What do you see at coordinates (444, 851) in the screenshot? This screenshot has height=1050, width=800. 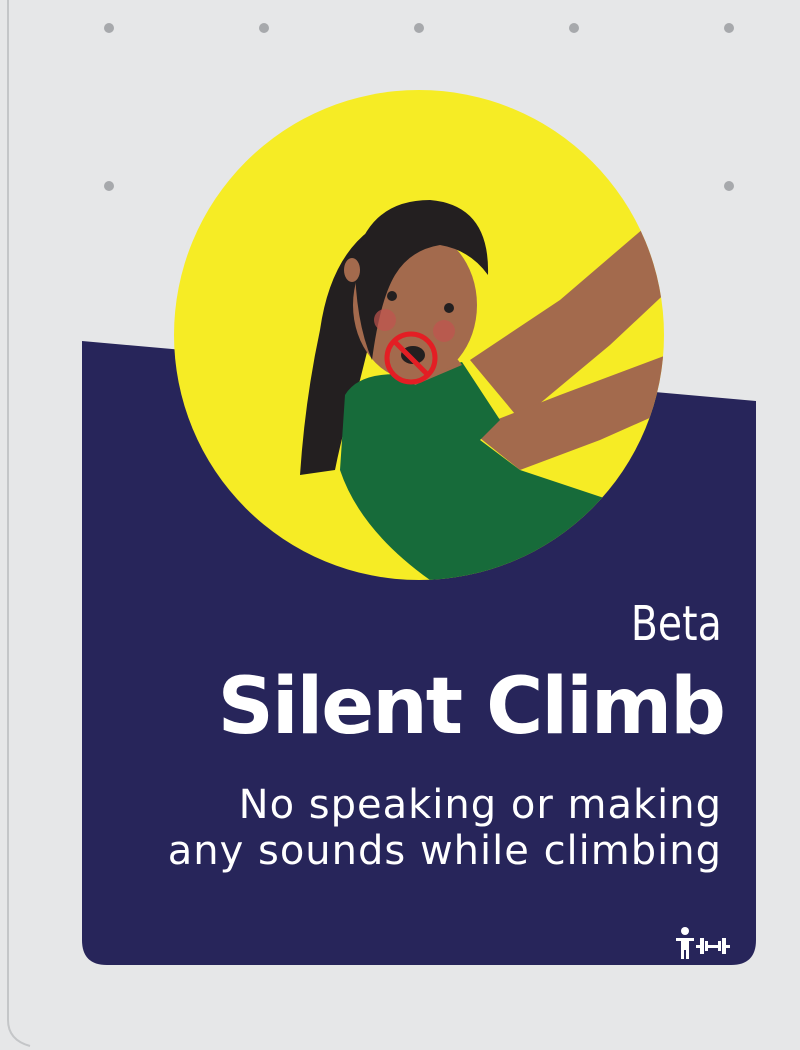 I see `description-line-2: any sounds while climbing` at bounding box center [444, 851].